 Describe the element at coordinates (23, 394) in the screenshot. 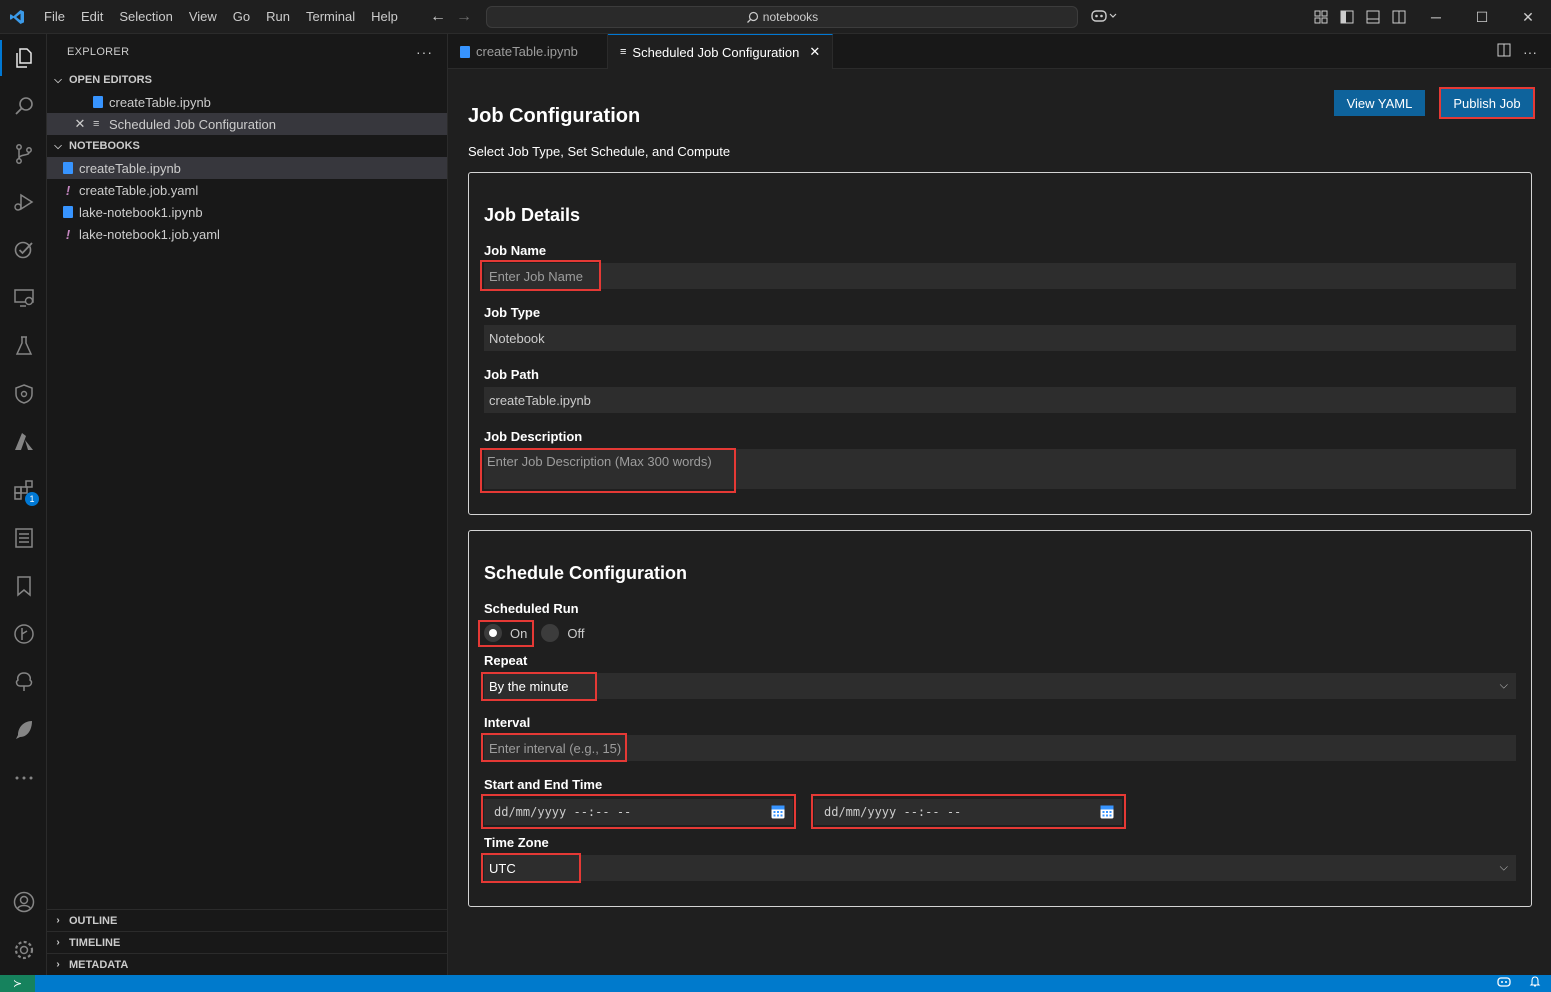

I see `shield-icon` at that location.